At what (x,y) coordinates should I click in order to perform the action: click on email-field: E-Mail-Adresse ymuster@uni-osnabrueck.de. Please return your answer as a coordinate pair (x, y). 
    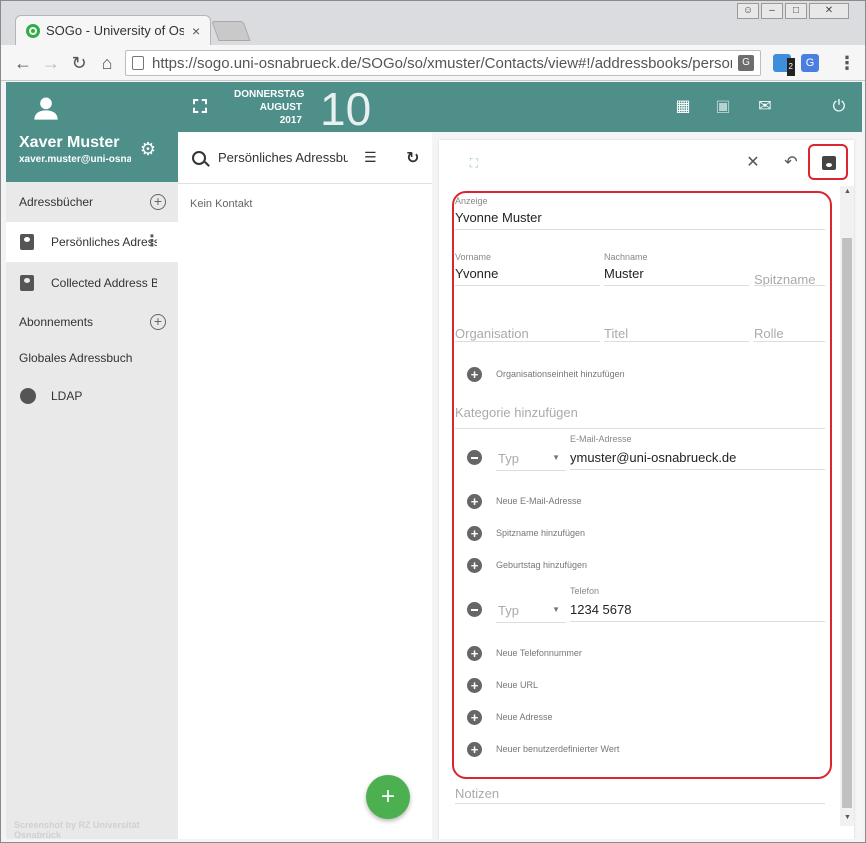
    Looking at the image, I should click on (697, 452).